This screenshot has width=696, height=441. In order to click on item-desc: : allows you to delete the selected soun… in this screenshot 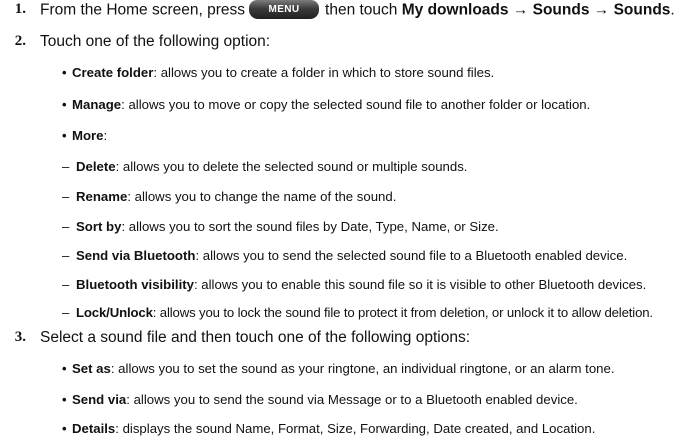, I will do `click(291, 166)`.